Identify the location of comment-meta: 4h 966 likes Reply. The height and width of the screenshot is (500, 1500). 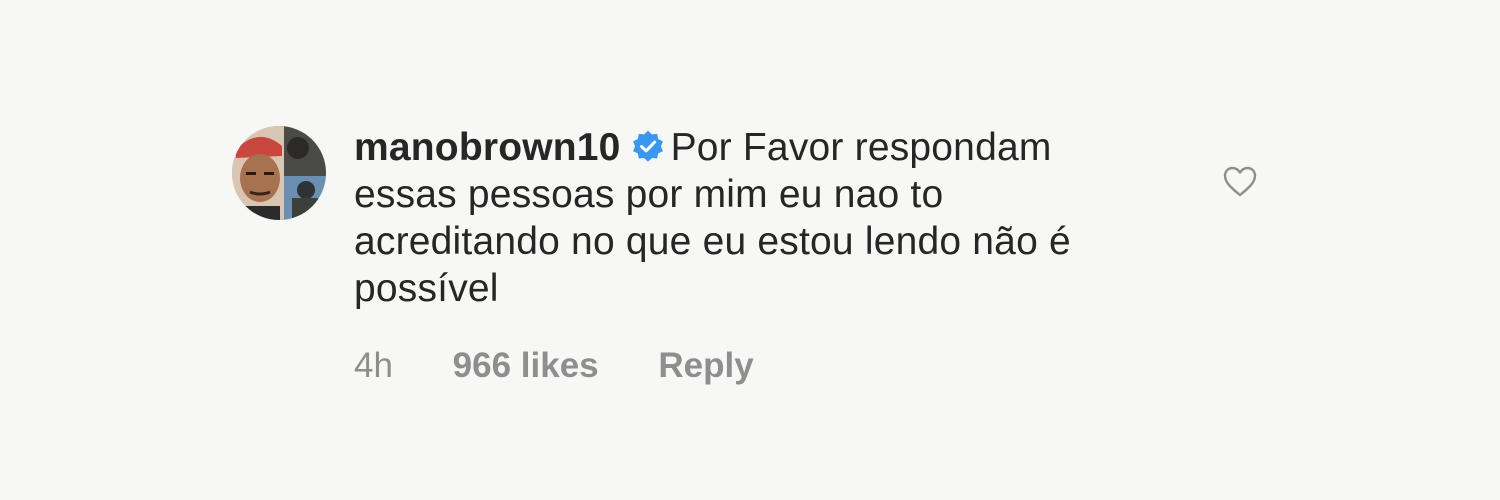
(554, 366).